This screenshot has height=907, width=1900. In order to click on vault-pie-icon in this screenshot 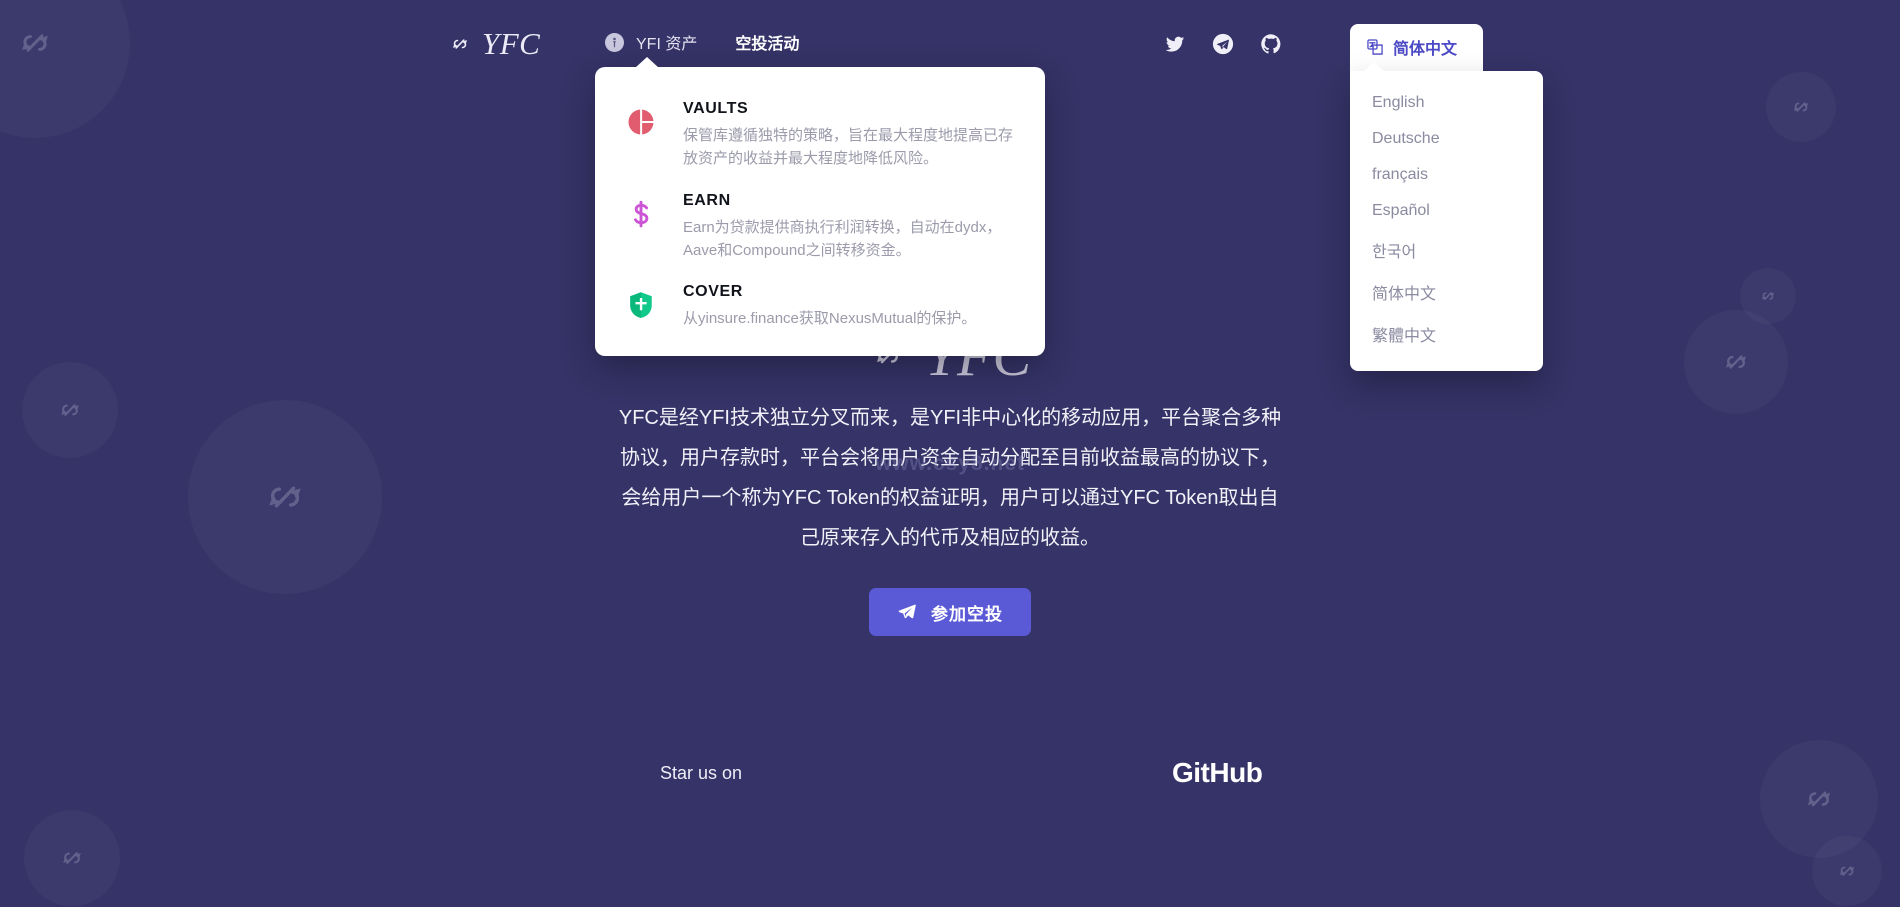, I will do `click(641, 118)`.